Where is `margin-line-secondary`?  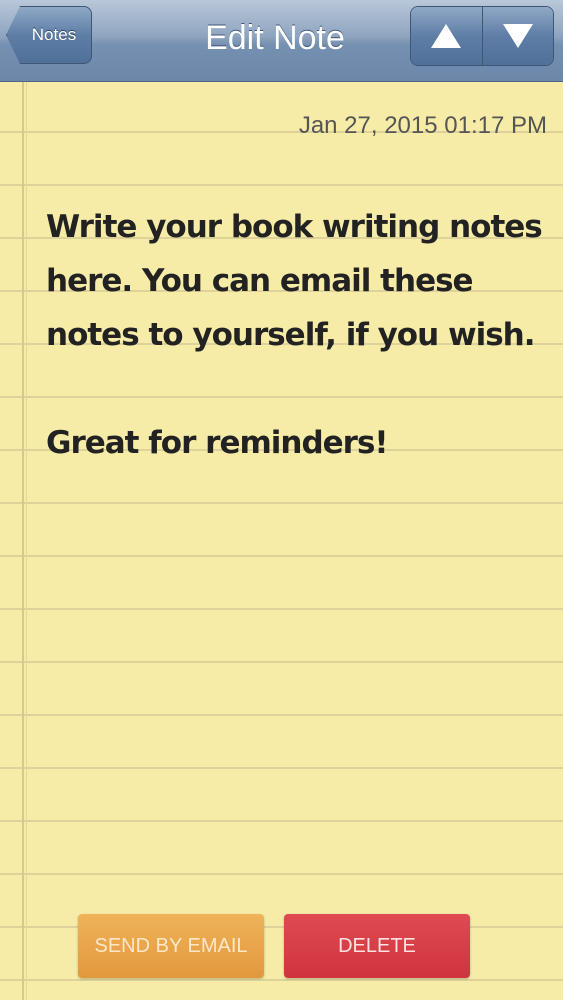
margin-line-secondary is located at coordinates (26, 541).